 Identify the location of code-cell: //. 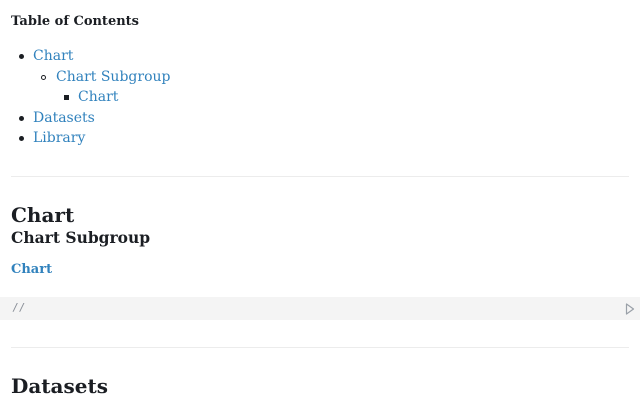
(320, 308).